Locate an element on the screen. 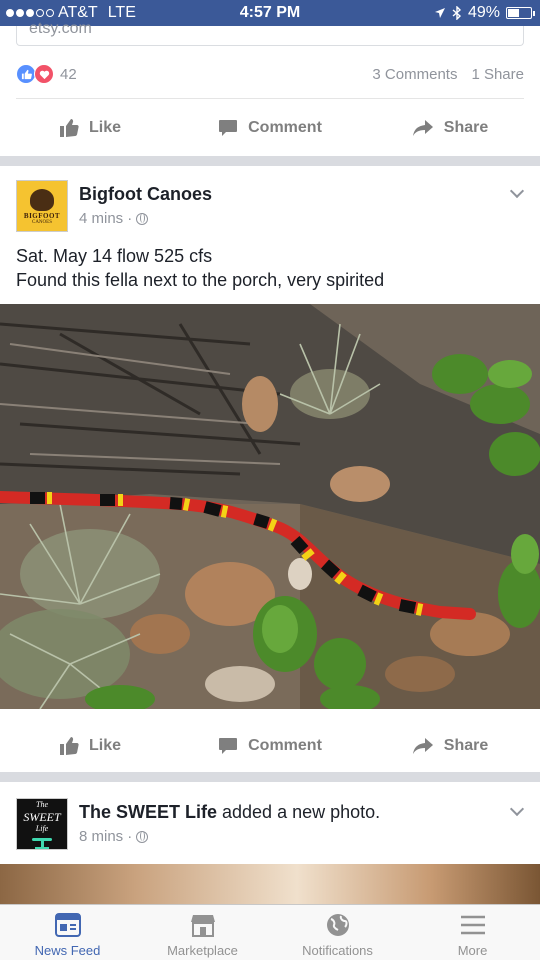  location-arrow-icon is located at coordinates (439, 13).